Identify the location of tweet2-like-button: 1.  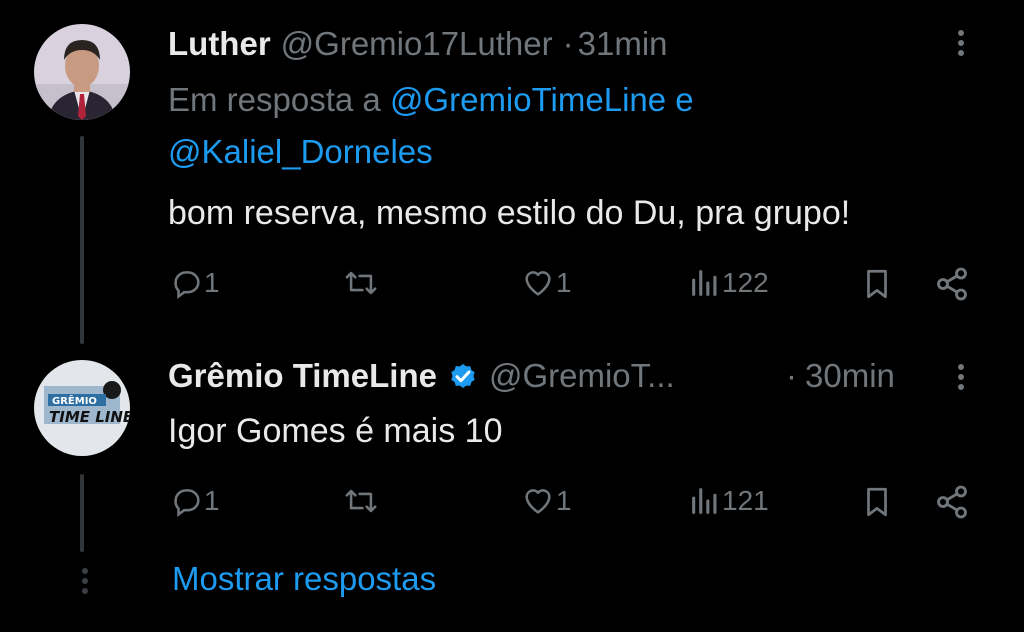
(546, 501).